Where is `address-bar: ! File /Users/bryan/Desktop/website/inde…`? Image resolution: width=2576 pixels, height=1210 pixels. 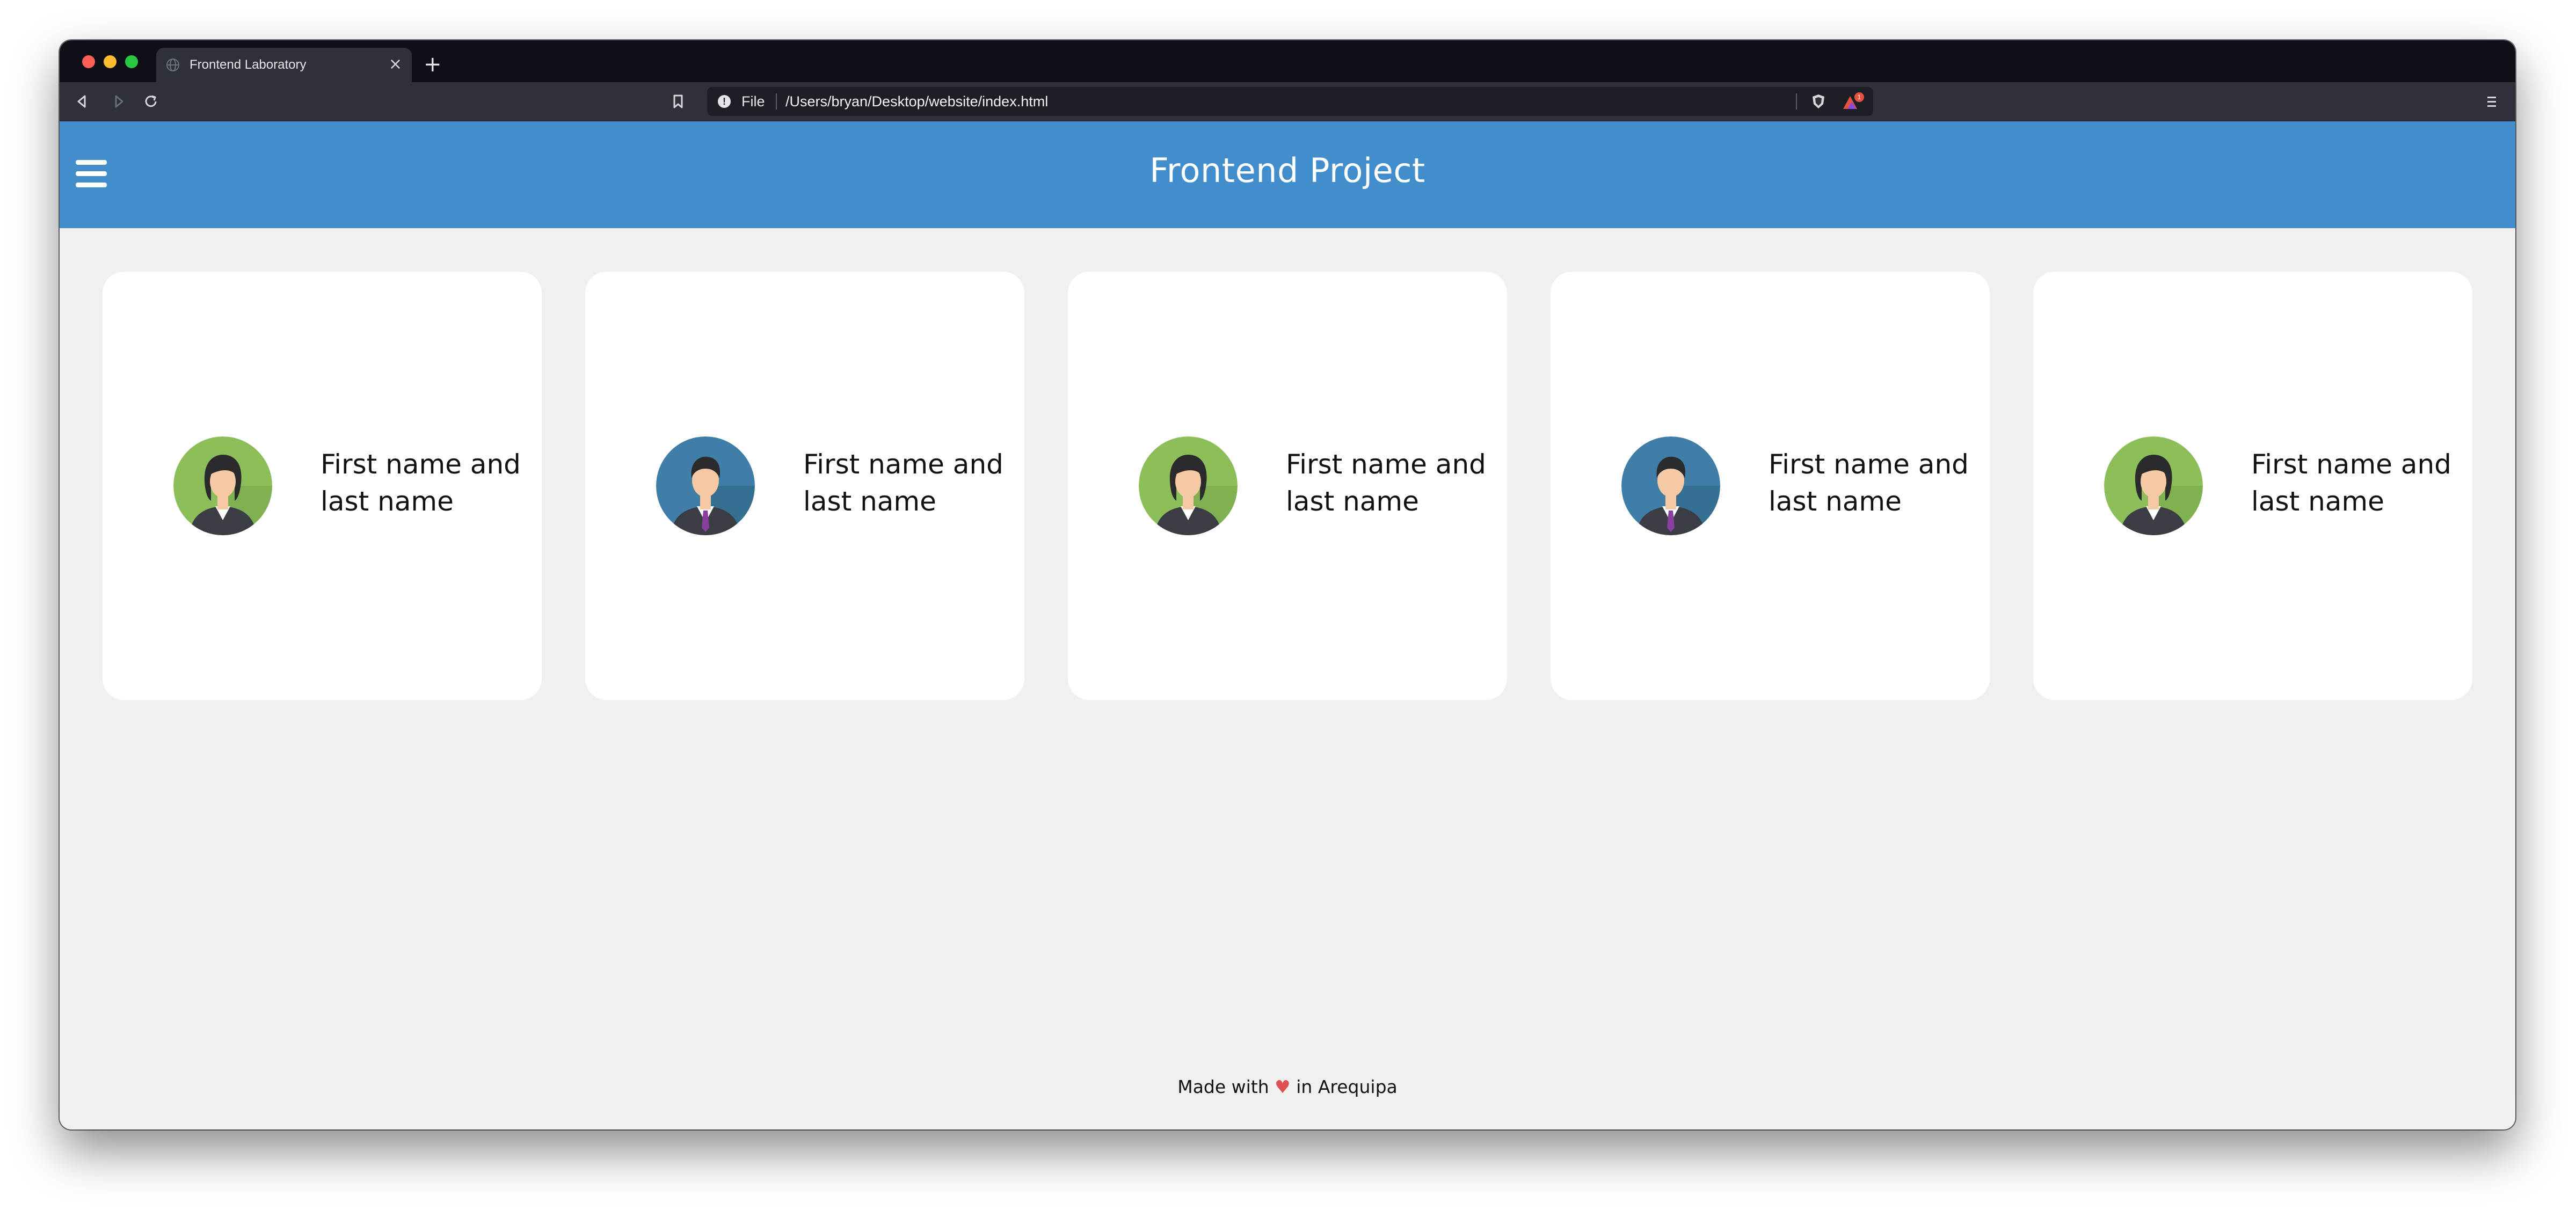
address-bar: ! File /Users/bryan/Desktop/website/inde… is located at coordinates (1290, 102).